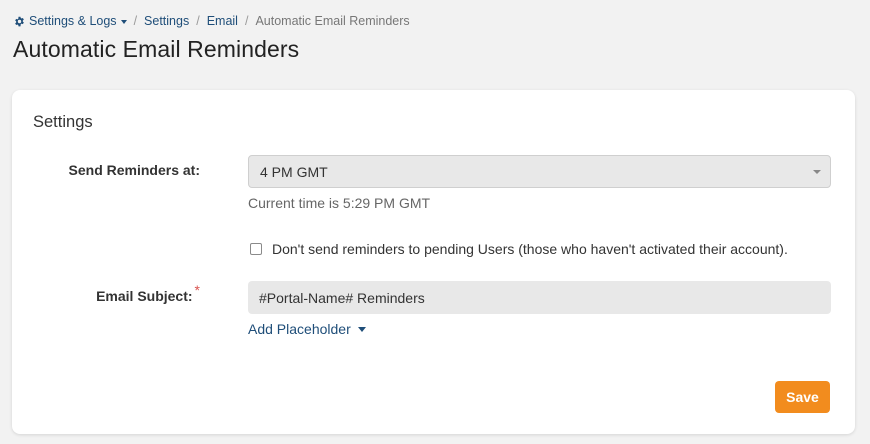 The height and width of the screenshot is (444, 870). I want to click on send-reminders-select: 4 PM GMT, so click(539, 171).